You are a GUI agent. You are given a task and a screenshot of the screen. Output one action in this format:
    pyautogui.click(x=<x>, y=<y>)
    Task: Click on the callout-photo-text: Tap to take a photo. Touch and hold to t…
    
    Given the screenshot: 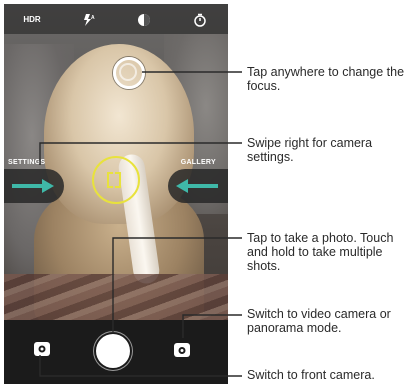 What is the action you would take?
    pyautogui.click(x=320, y=252)
    